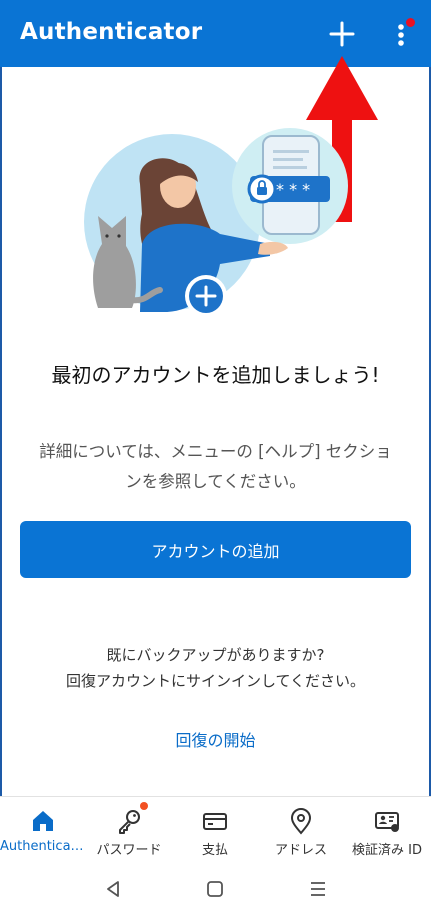 This screenshot has height=917, width=431. What do you see at coordinates (387, 822) in the screenshot?
I see `verified-id-icon` at bounding box center [387, 822].